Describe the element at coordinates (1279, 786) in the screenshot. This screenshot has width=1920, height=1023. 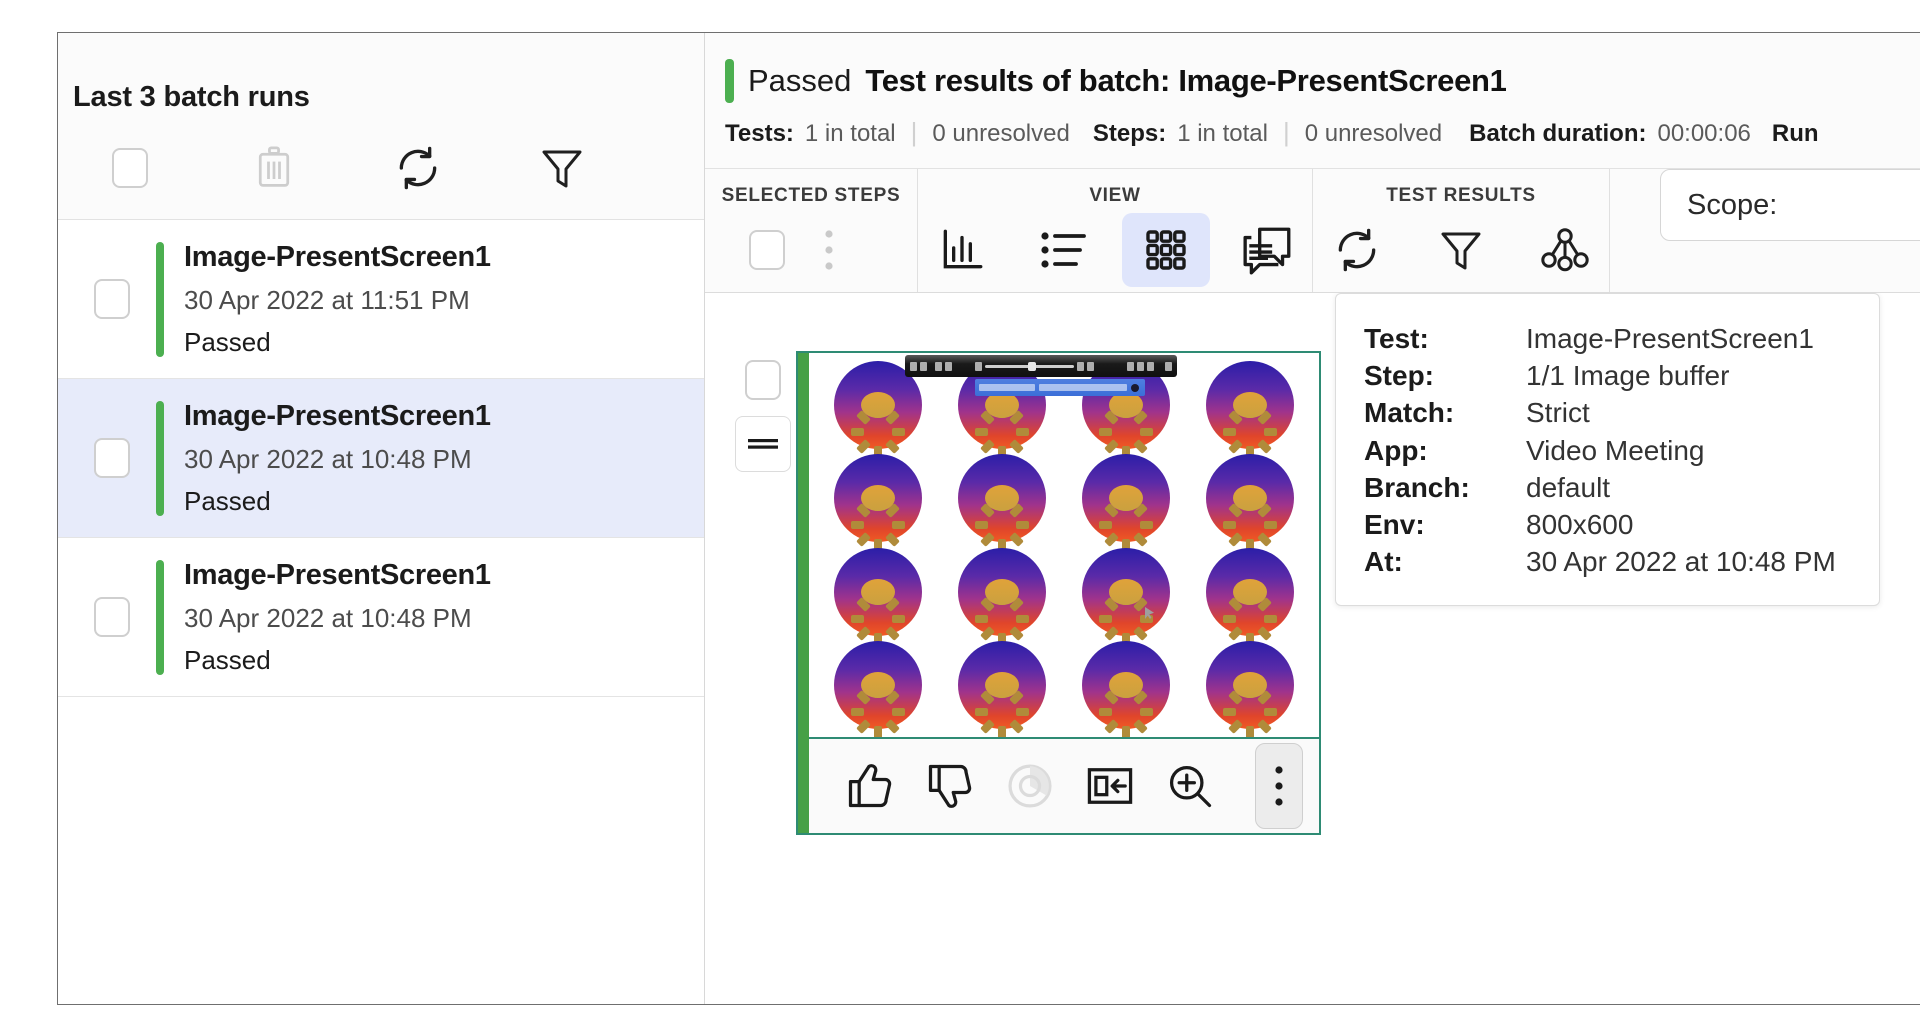
I see `more-options-button` at that location.